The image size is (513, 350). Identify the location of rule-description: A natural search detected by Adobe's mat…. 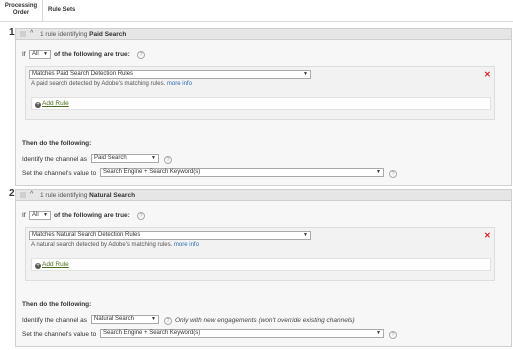
(115, 245).